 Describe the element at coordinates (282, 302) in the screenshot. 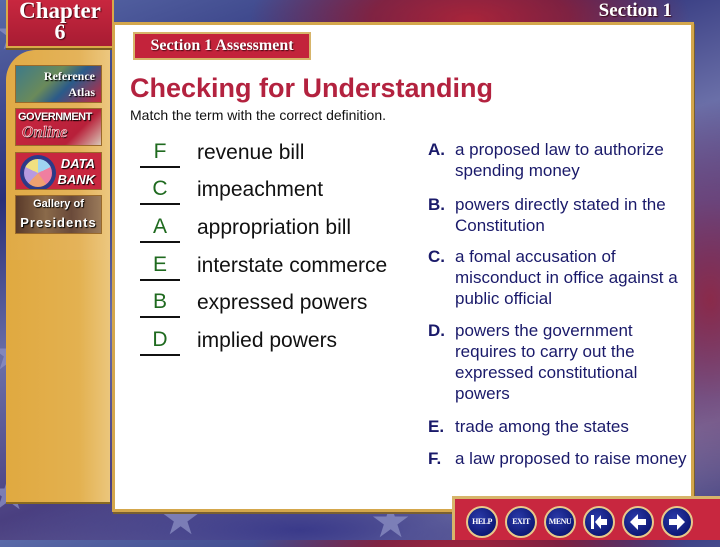

I see `term-text: expressed powers` at that location.